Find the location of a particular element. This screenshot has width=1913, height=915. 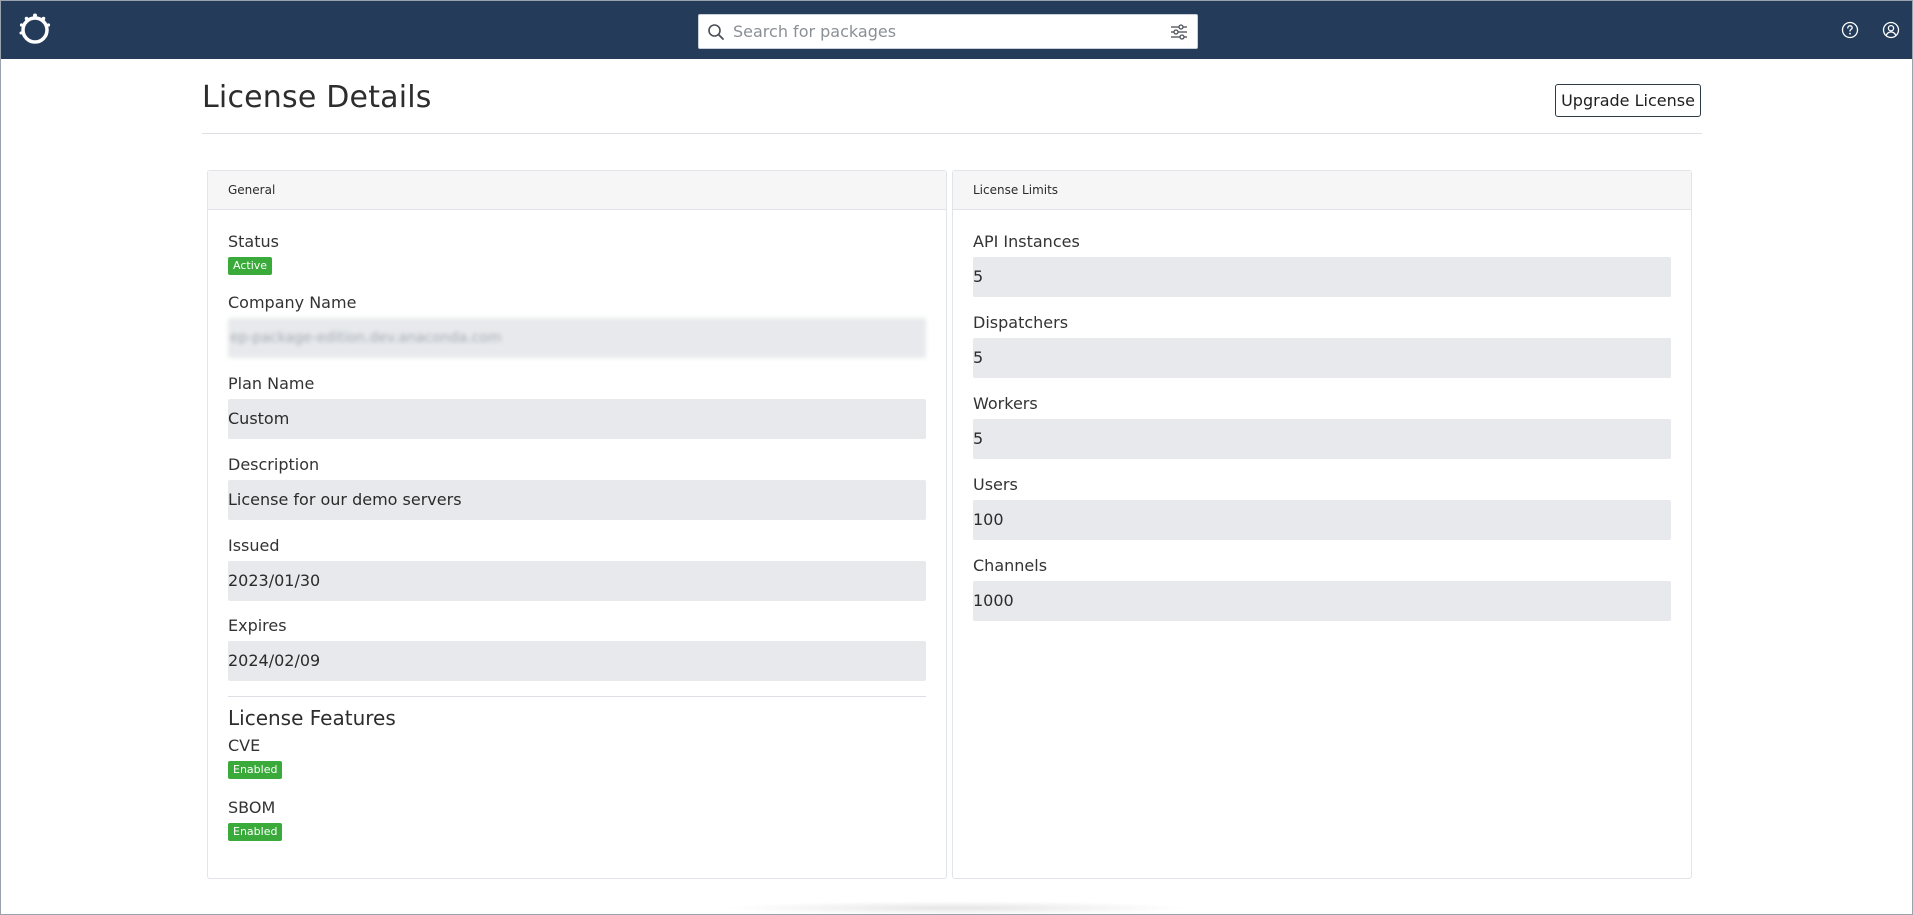

features-divider is located at coordinates (577, 696).